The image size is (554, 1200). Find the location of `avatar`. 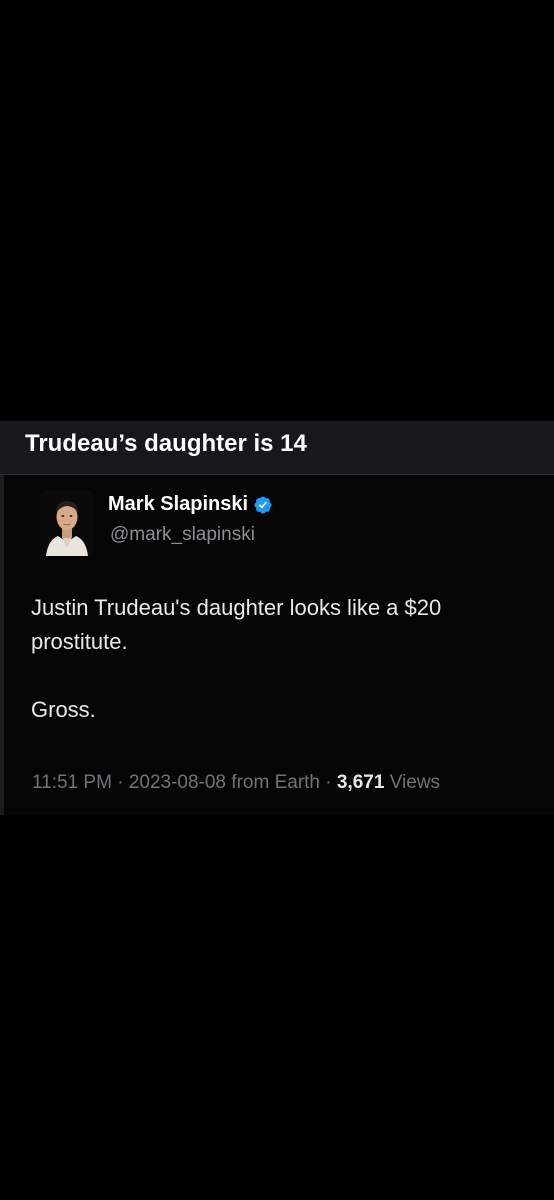

avatar is located at coordinates (67, 523).